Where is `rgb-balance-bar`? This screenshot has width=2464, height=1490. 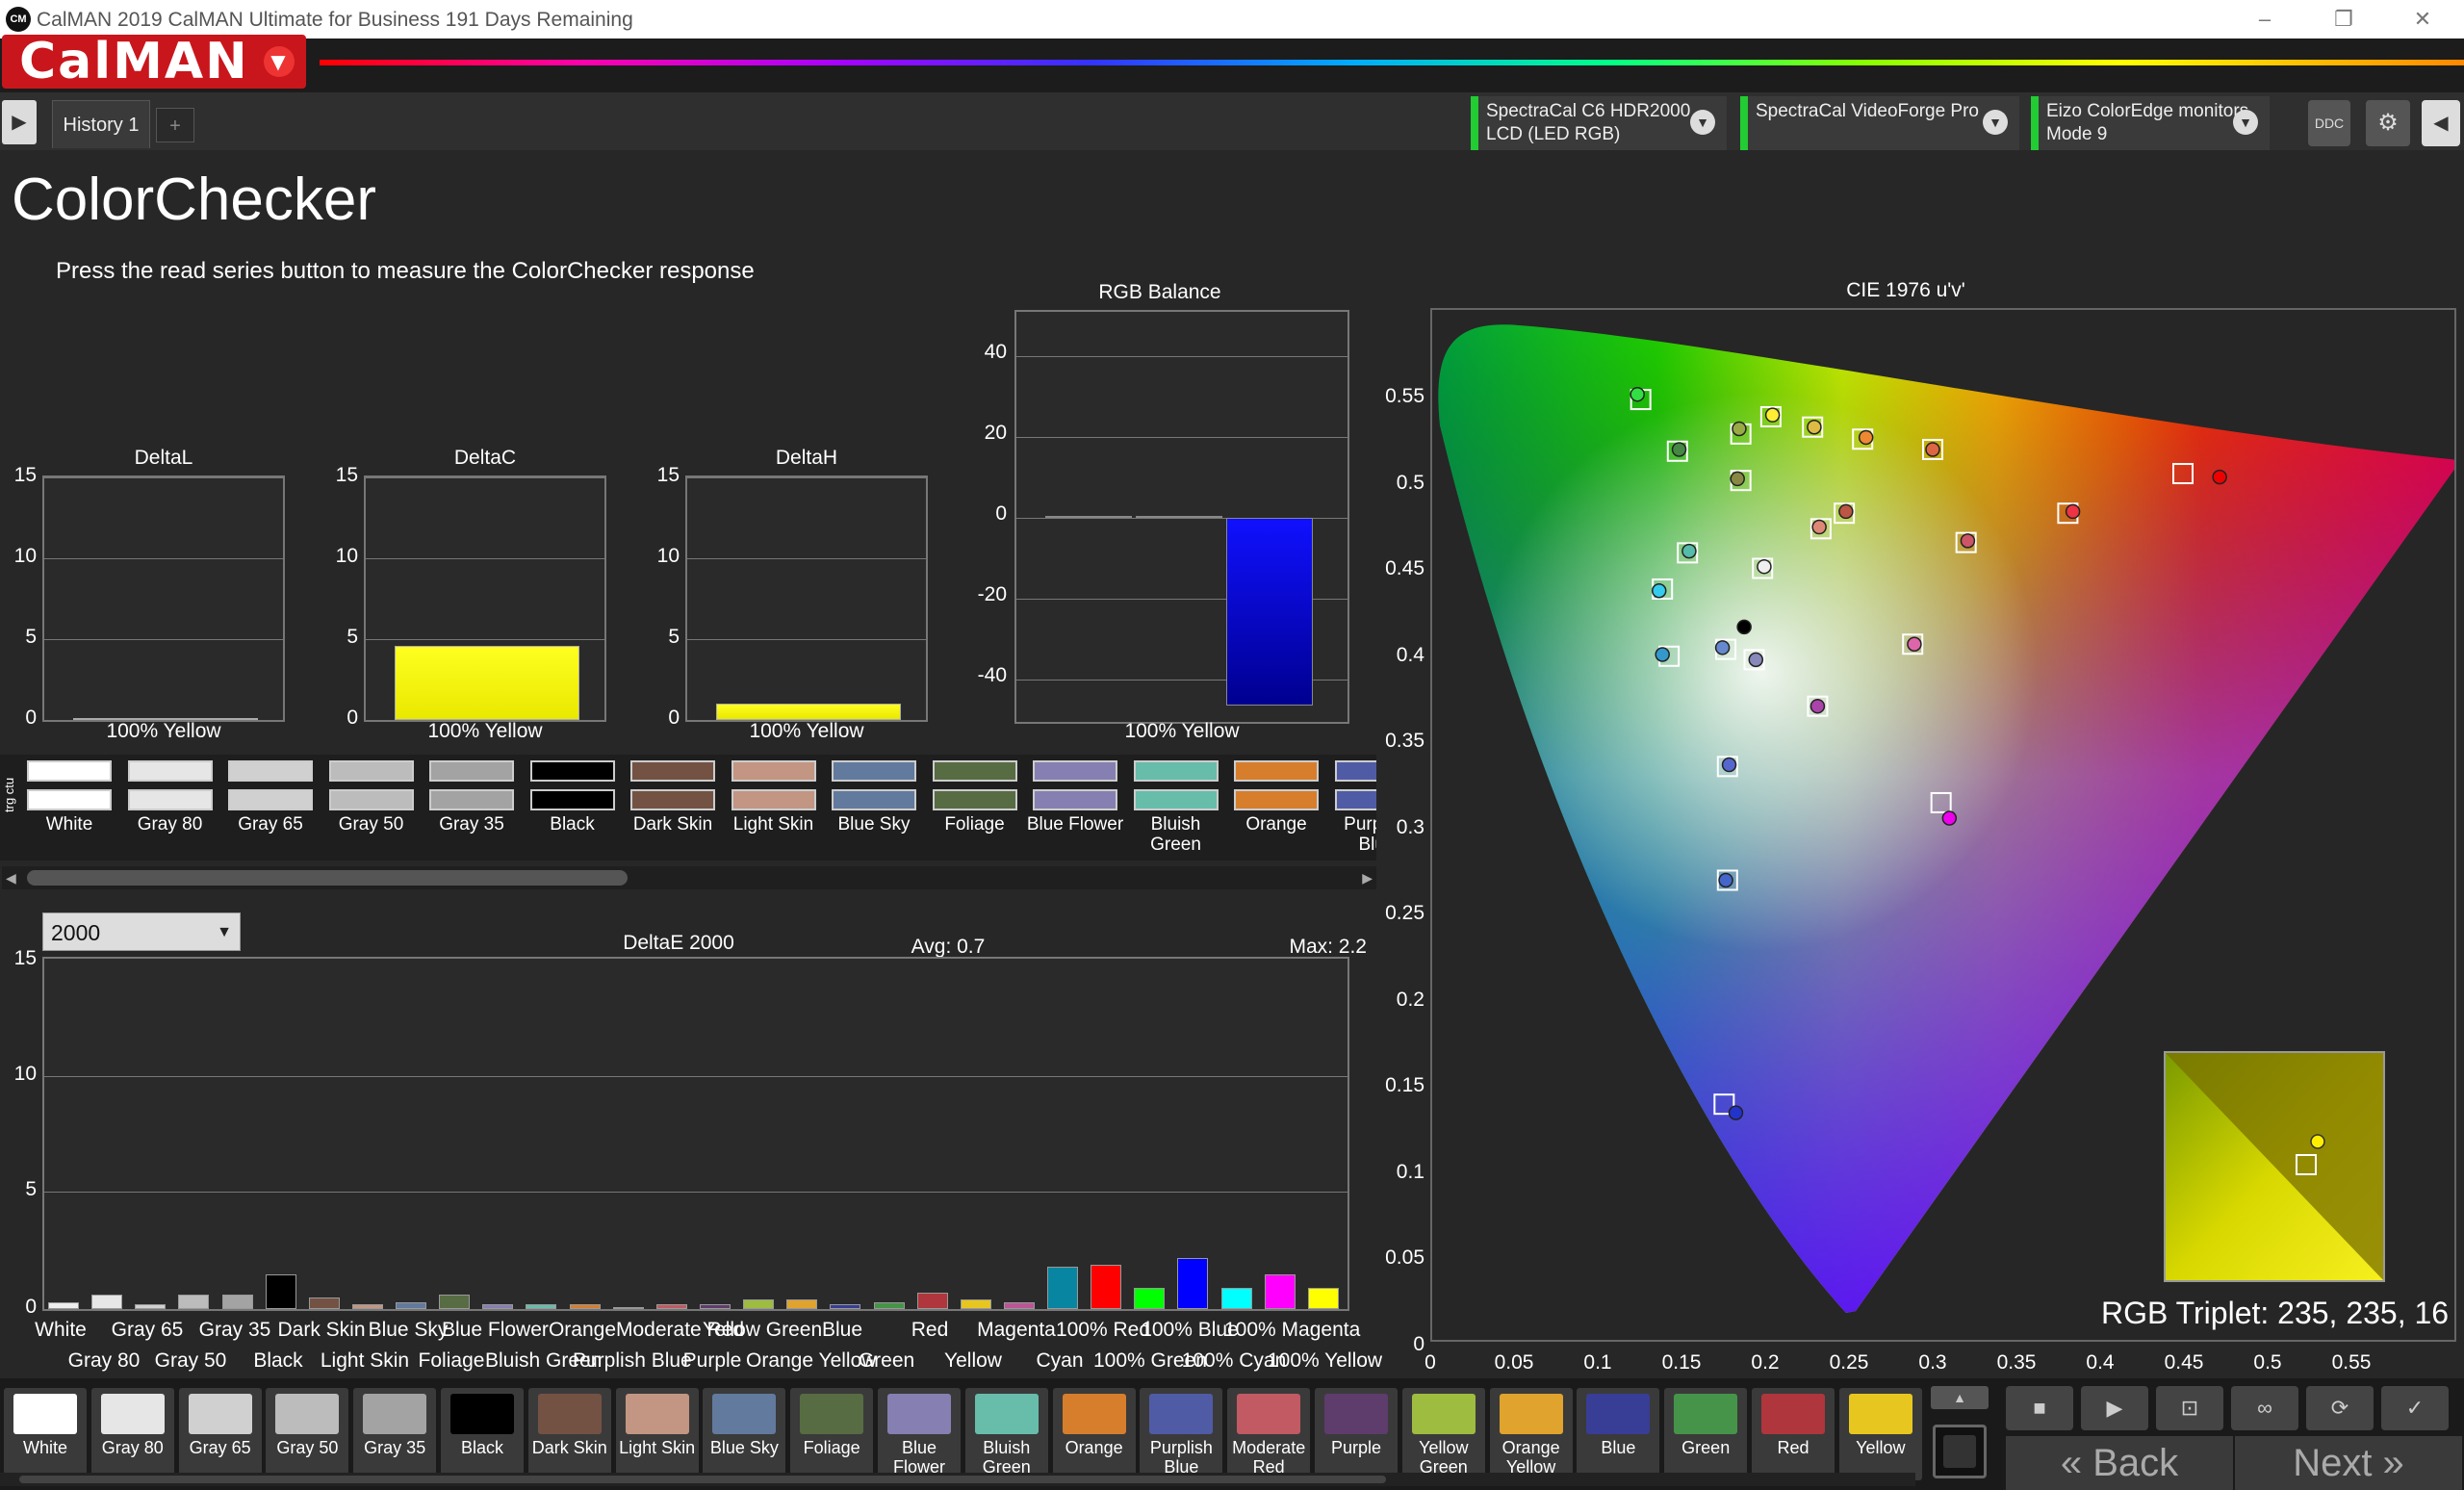
rgb-balance-bar is located at coordinates (1088, 517).